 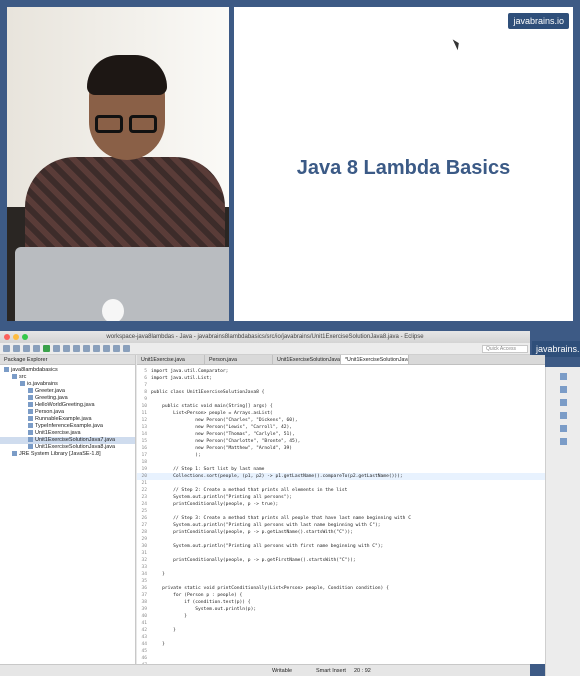 I want to click on editor-tab: Unit1ExerciseSolutionJava7.java, so click(x=307, y=359).